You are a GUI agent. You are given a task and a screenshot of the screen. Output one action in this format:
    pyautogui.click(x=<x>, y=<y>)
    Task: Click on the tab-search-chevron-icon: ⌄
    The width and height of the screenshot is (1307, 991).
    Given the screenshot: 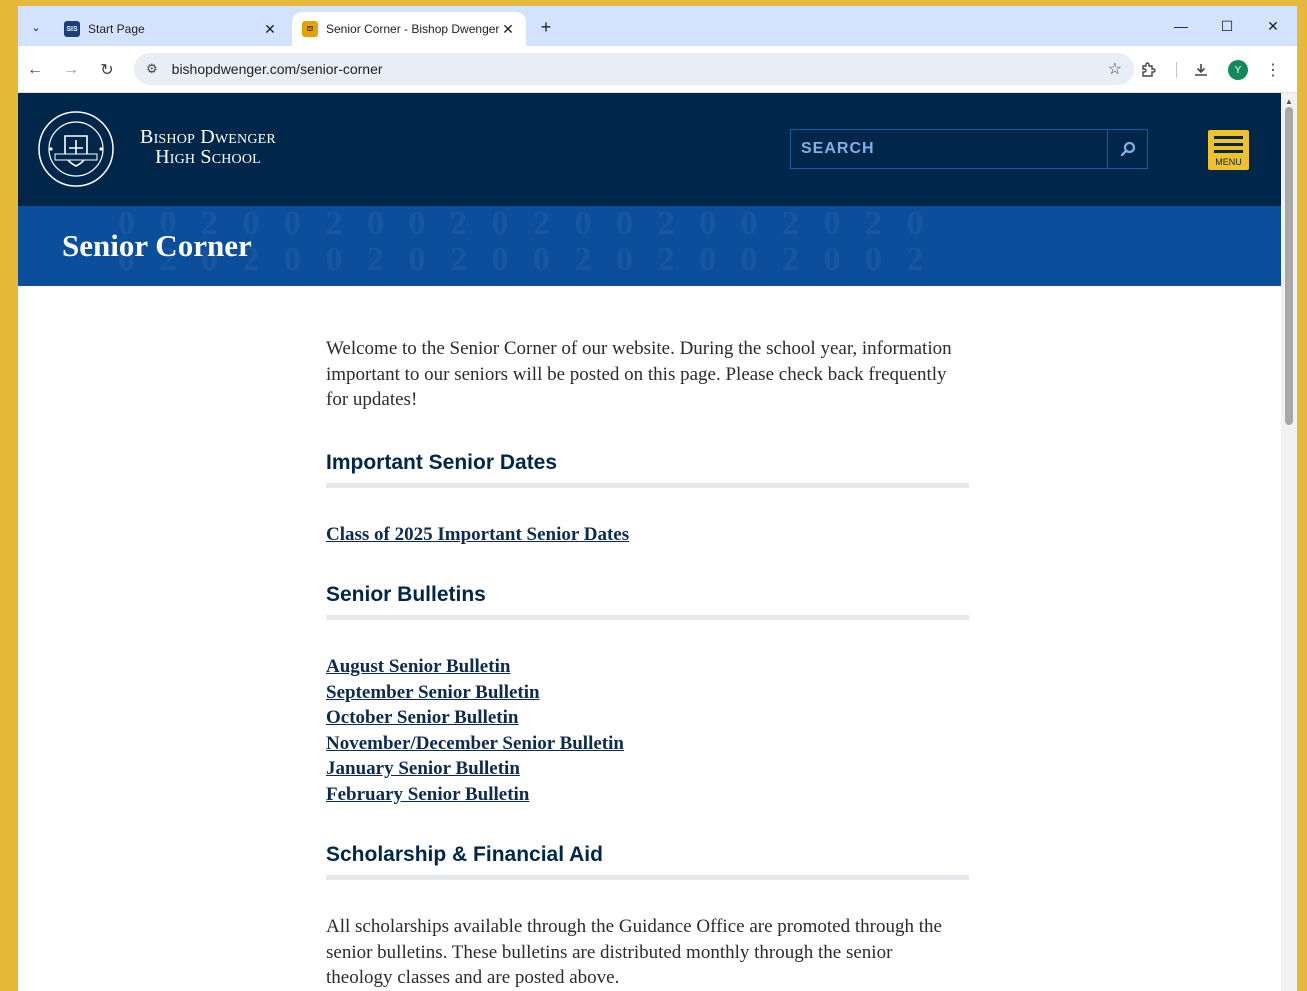 What is the action you would take?
    pyautogui.click(x=36, y=27)
    